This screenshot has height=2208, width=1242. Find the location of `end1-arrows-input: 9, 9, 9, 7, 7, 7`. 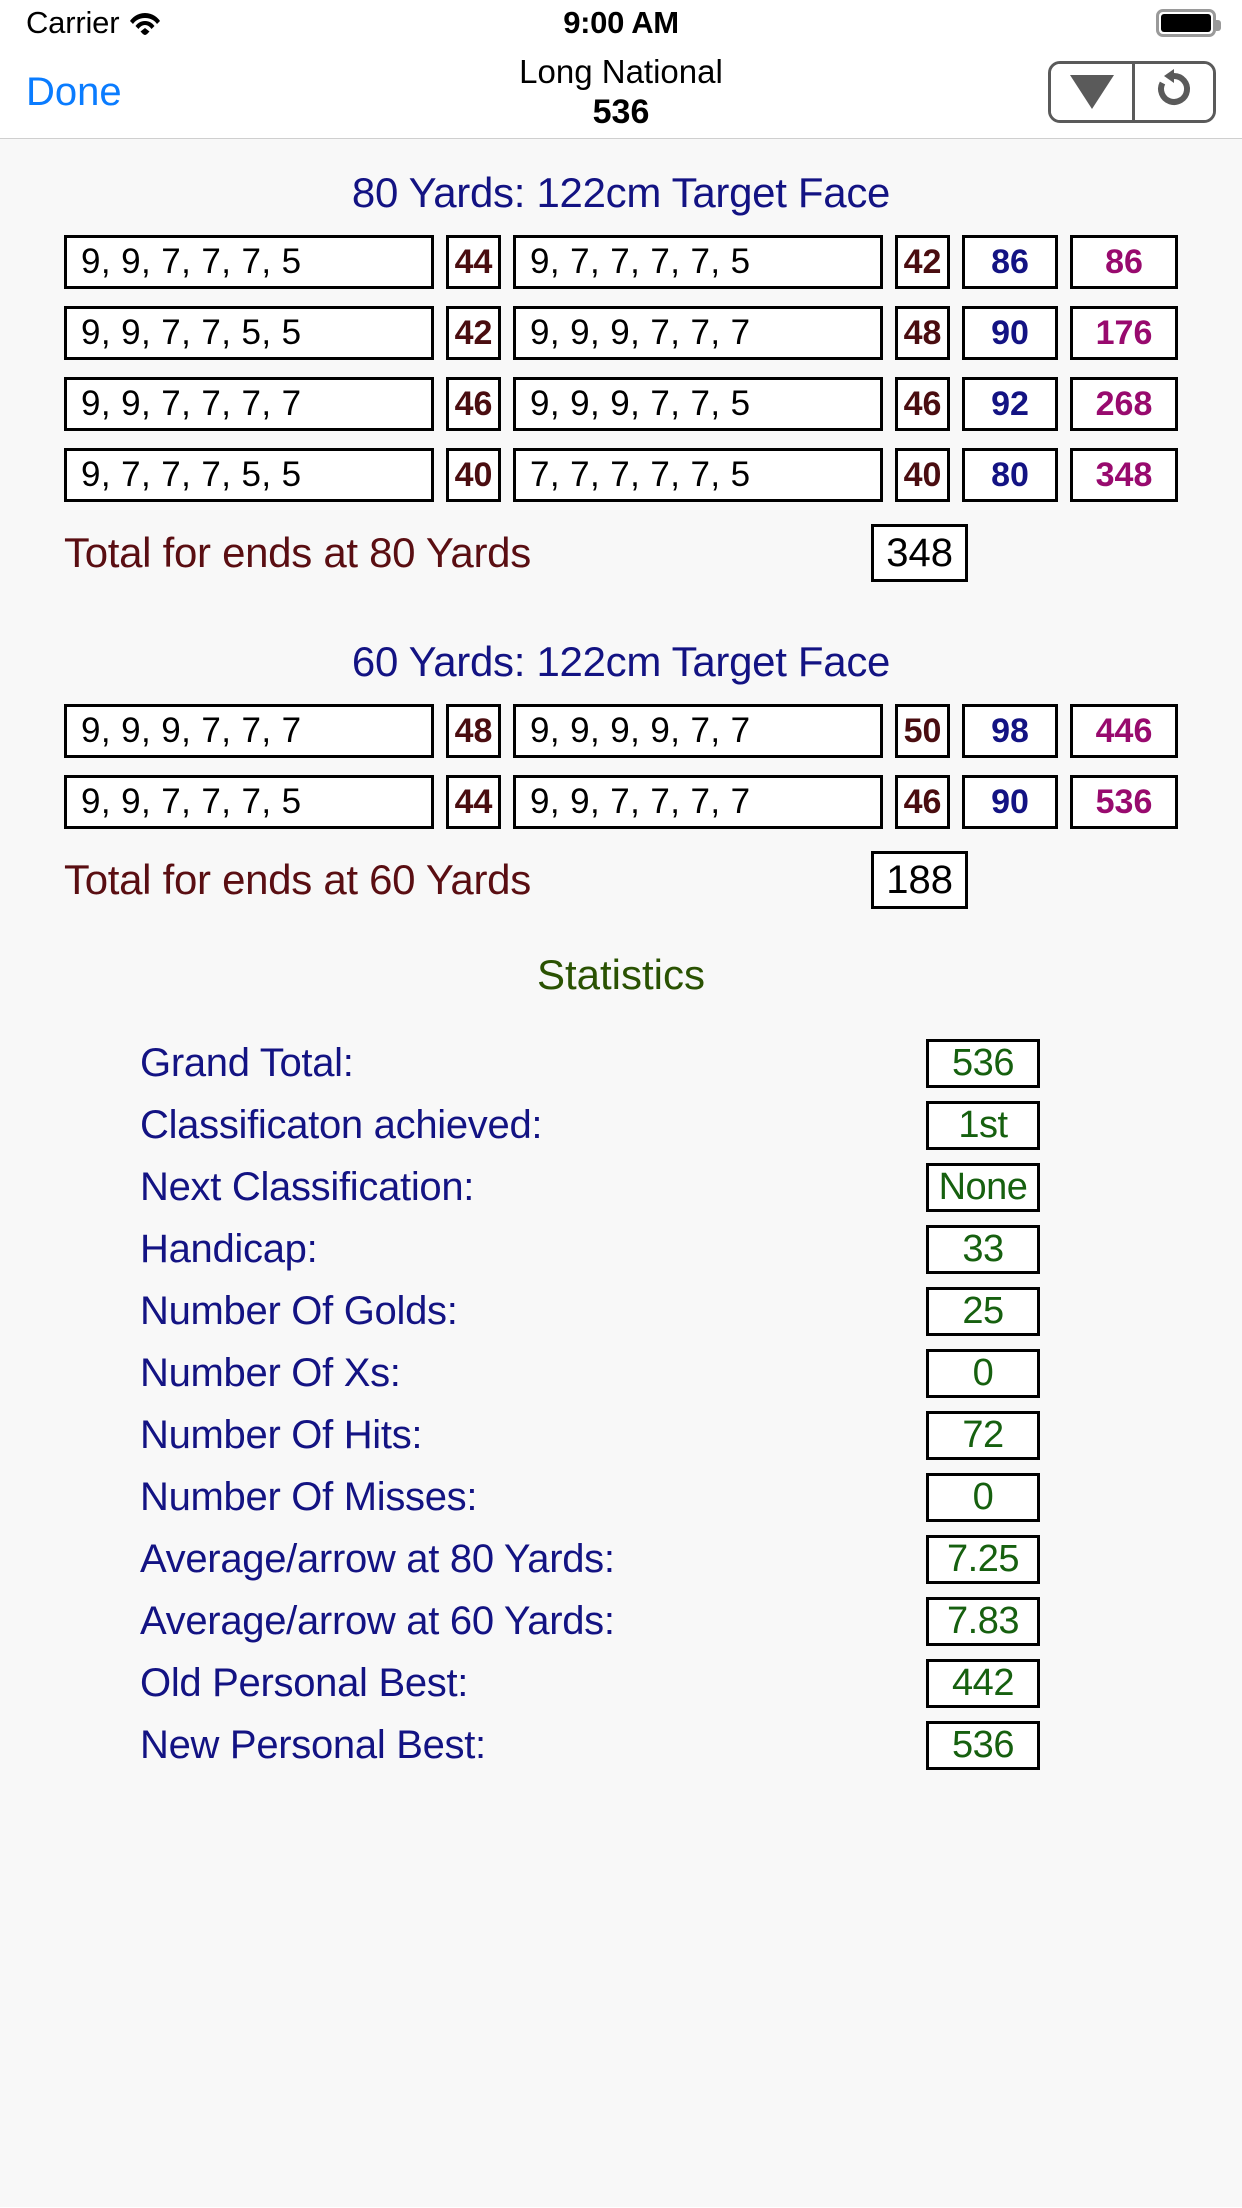

end1-arrows-input: 9, 9, 9, 7, 7, 7 is located at coordinates (249, 731).